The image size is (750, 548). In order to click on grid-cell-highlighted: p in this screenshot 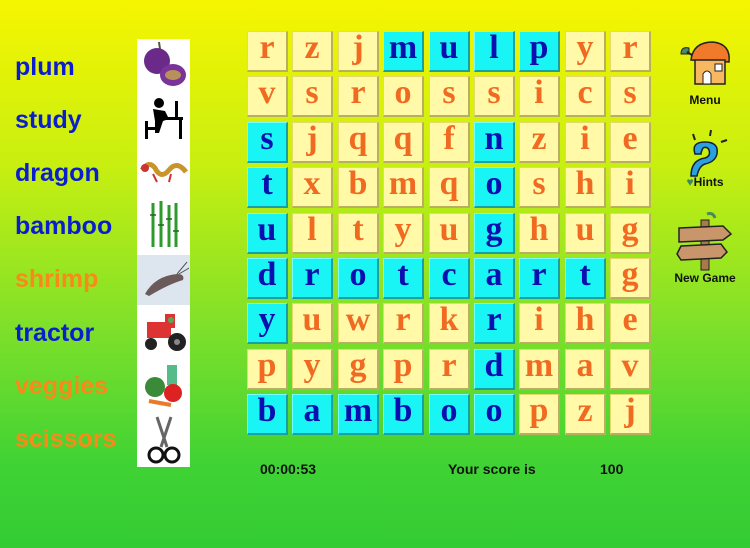, I will do `click(539, 51)`.